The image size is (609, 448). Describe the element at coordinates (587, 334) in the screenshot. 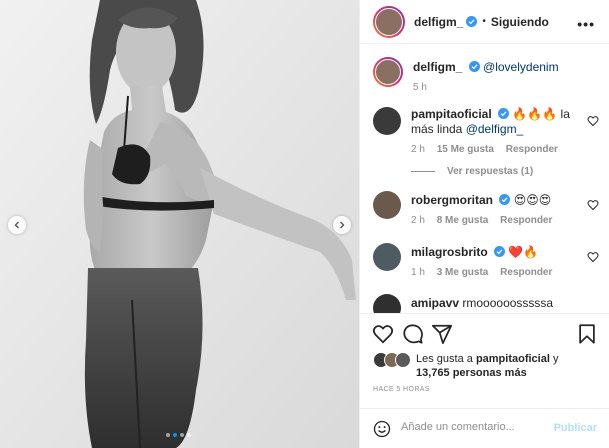

I see `bookmark-icon` at that location.